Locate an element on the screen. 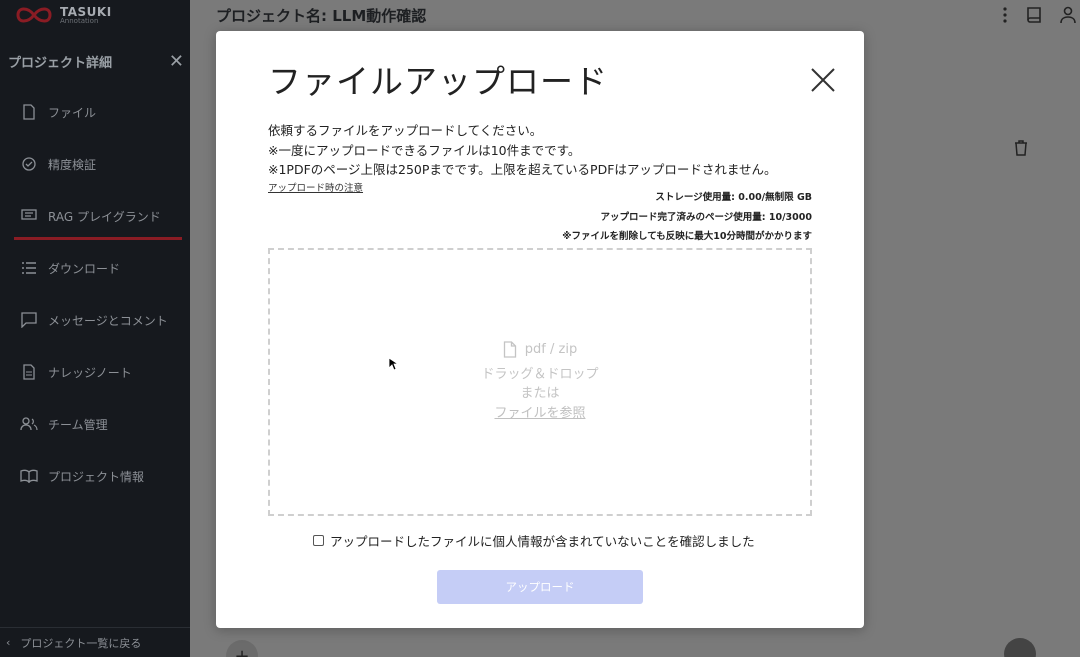 The height and width of the screenshot is (657, 1080). page-title: プロジェクト名: LLM動作確認 is located at coordinates (321, 15).